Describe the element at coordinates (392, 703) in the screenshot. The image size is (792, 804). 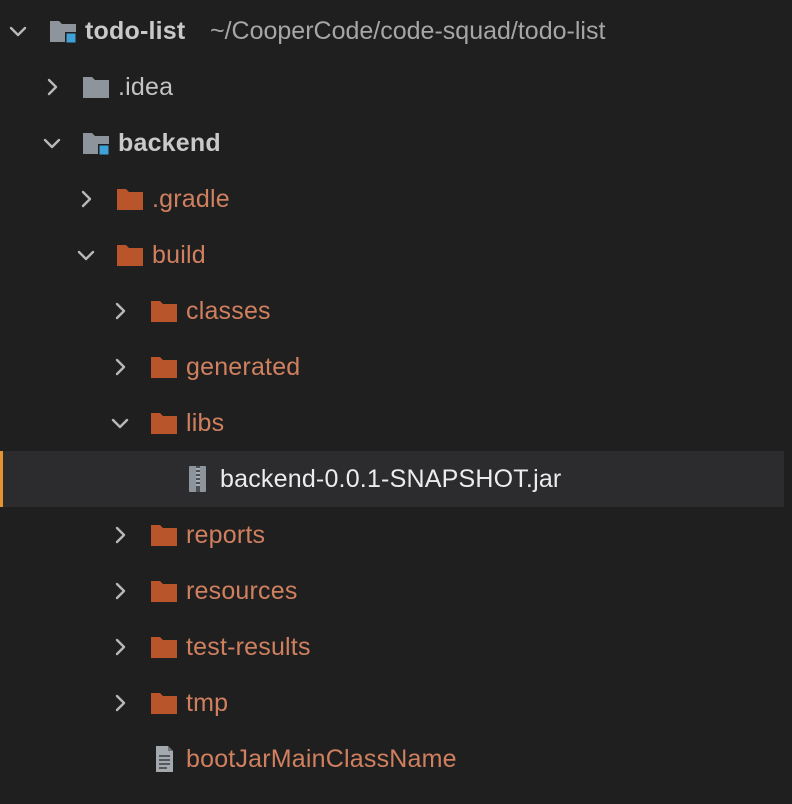
I see `tree-row-tmp: tmp` at that location.